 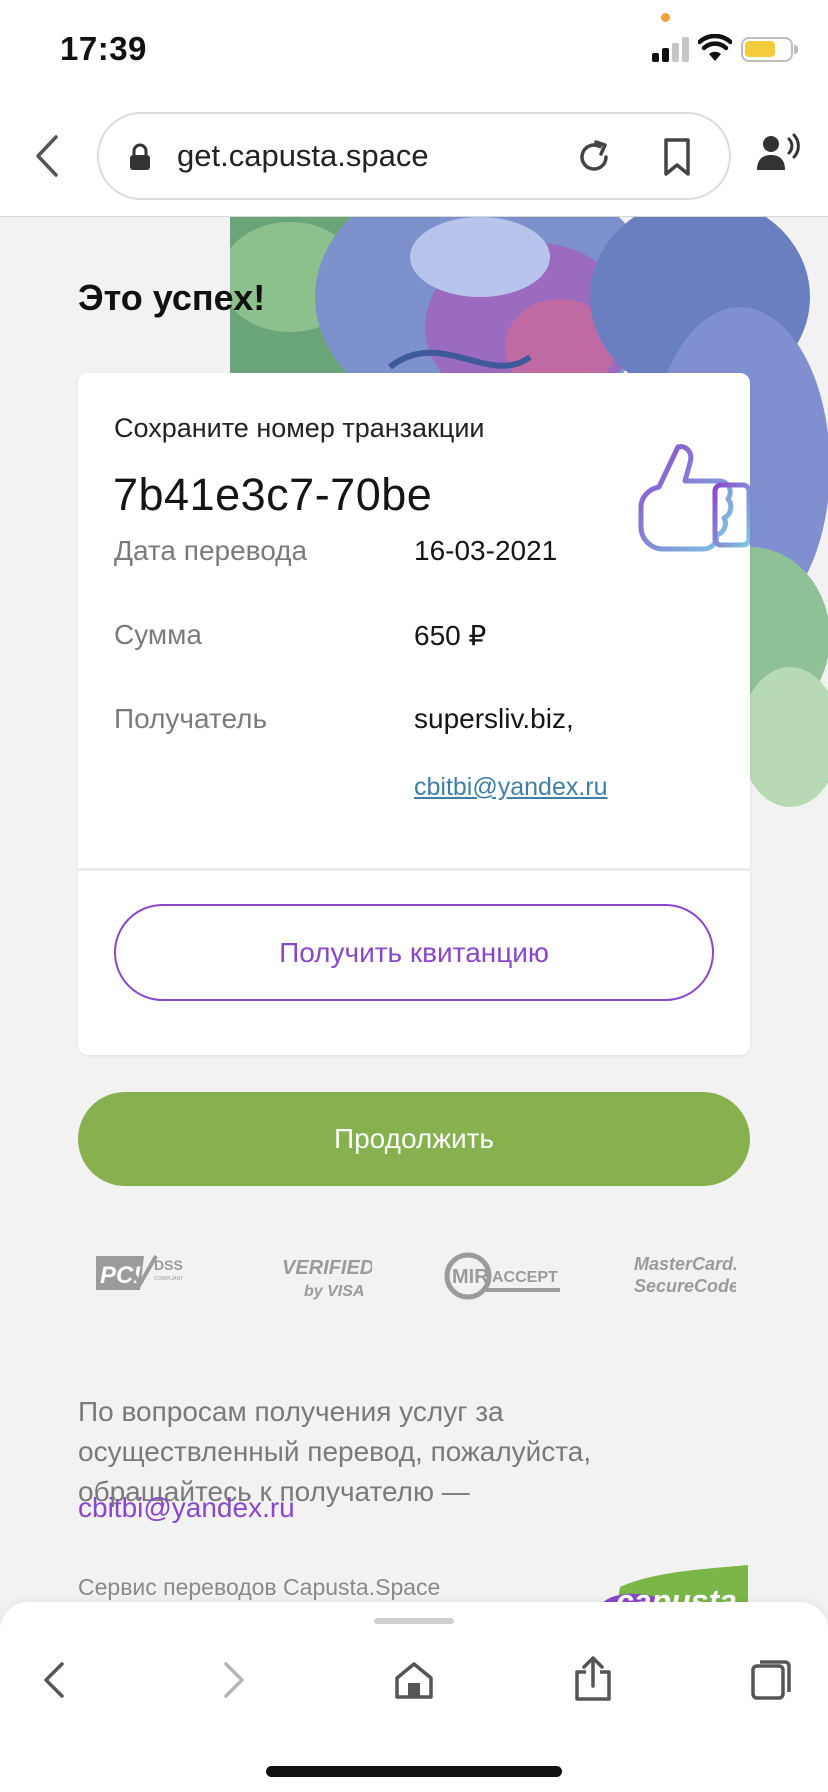 What do you see at coordinates (414, 869) in the screenshot?
I see `card-divider` at bounding box center [414, 869].